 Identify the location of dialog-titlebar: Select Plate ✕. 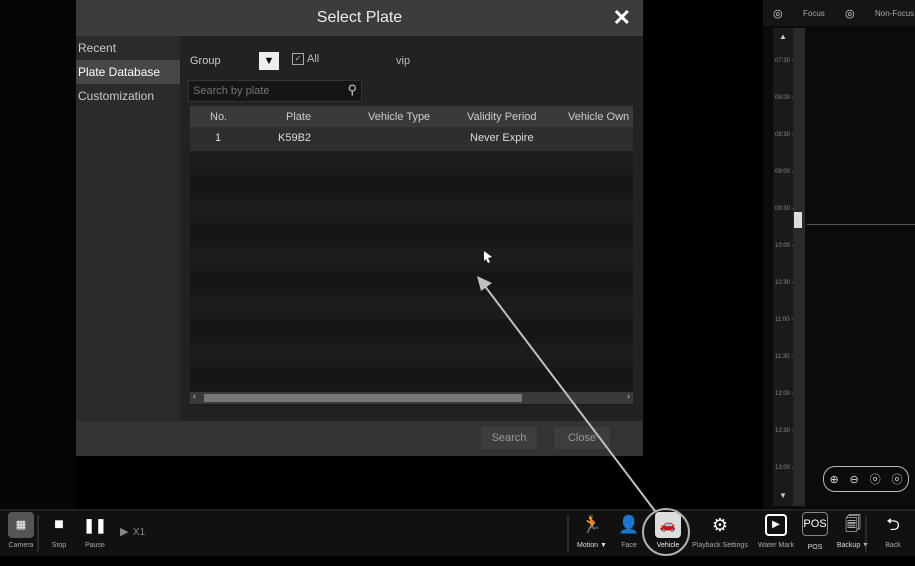
(359, 18).